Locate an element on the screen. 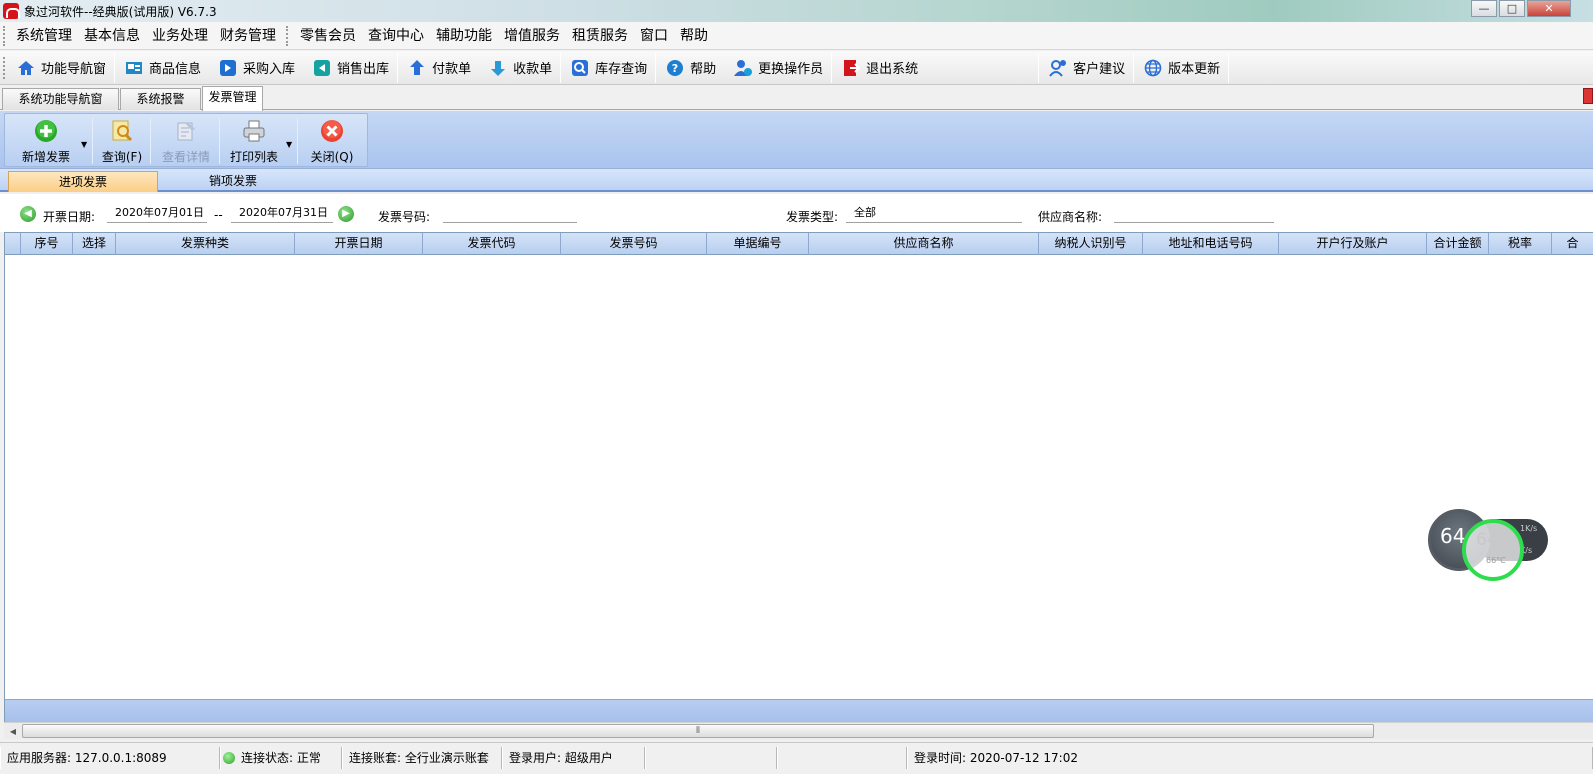 Image resolution: width=1593 pixels, height=774 pixels. date-label: 开票日期: is located at coordinates (69, 217).